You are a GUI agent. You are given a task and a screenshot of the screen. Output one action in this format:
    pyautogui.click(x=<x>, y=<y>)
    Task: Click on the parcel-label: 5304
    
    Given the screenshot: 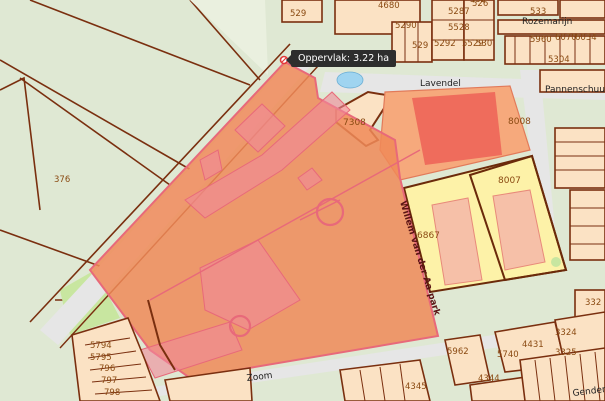 What is the action you would take?
    pyautogui.click(x=559, y=60)
    